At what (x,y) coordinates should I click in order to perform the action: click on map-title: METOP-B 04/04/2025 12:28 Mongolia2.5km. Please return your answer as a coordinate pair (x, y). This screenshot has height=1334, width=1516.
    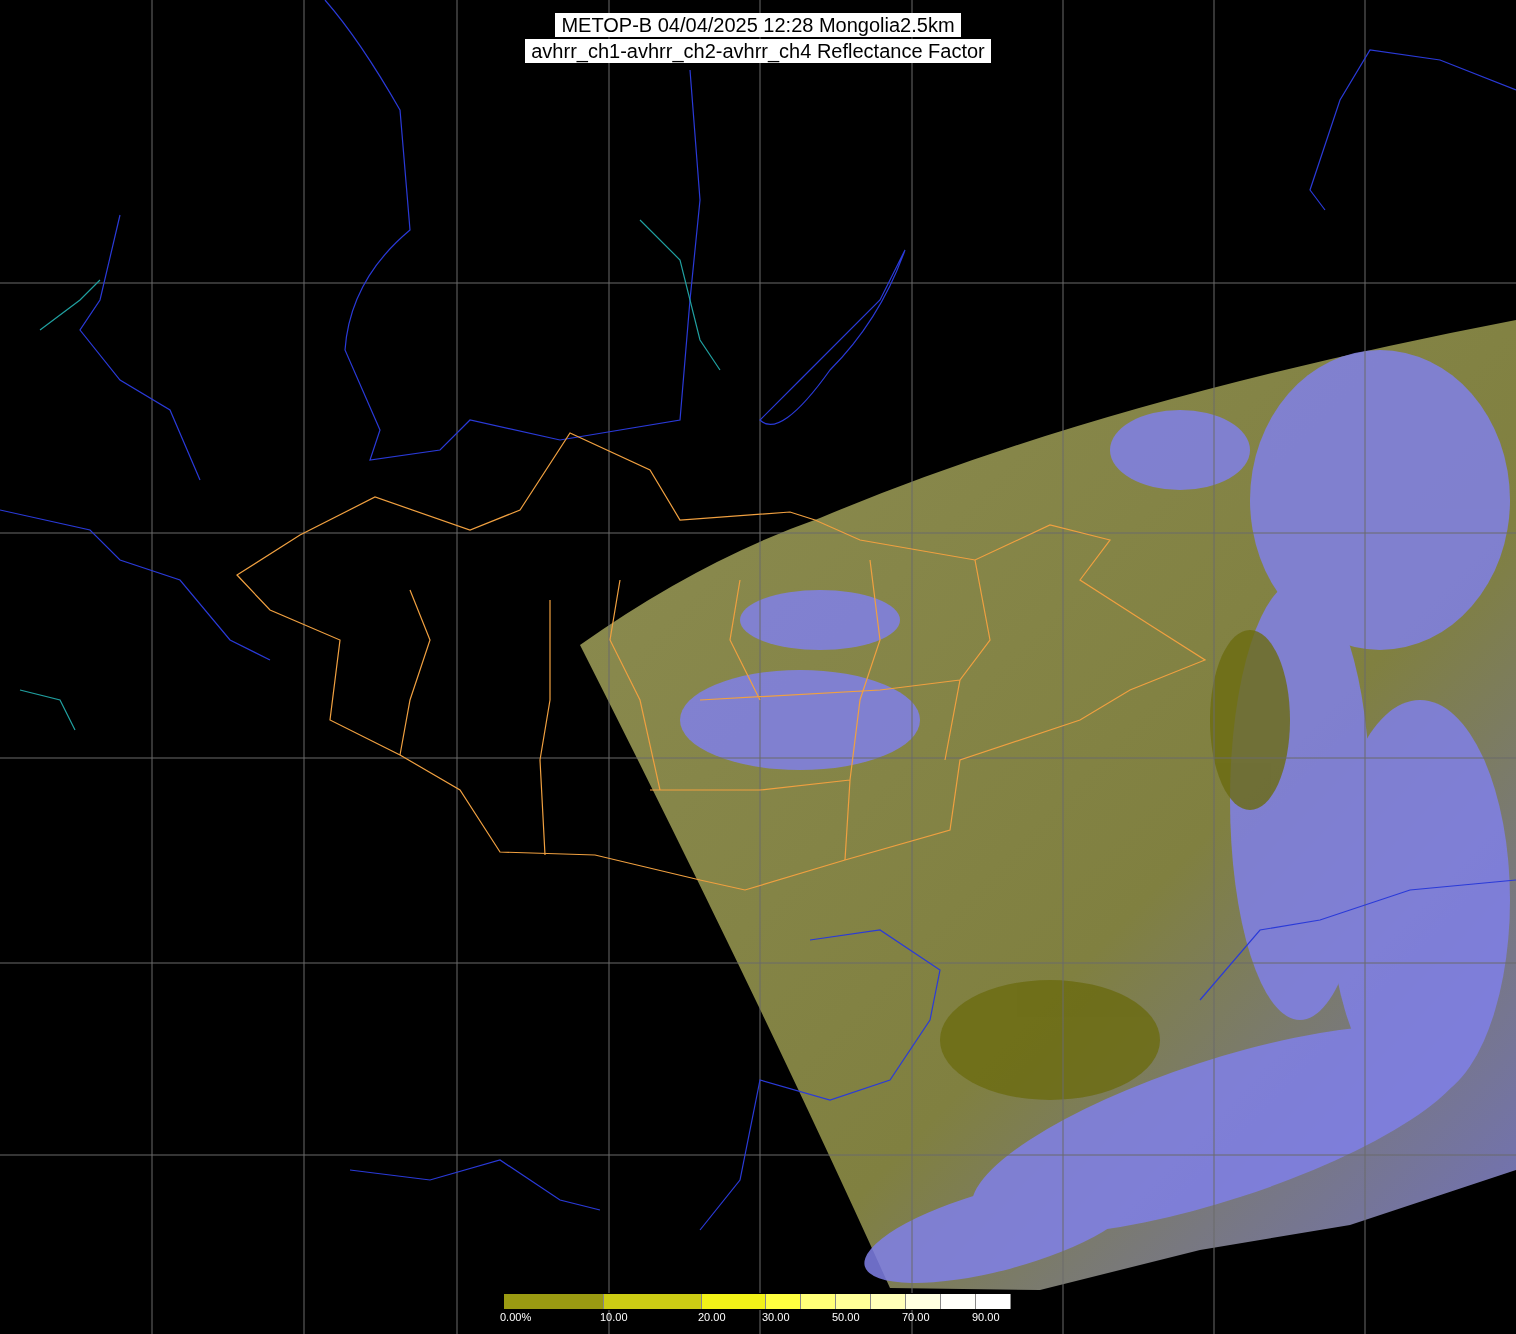
    Looking at the image, I should click on (758, 25).